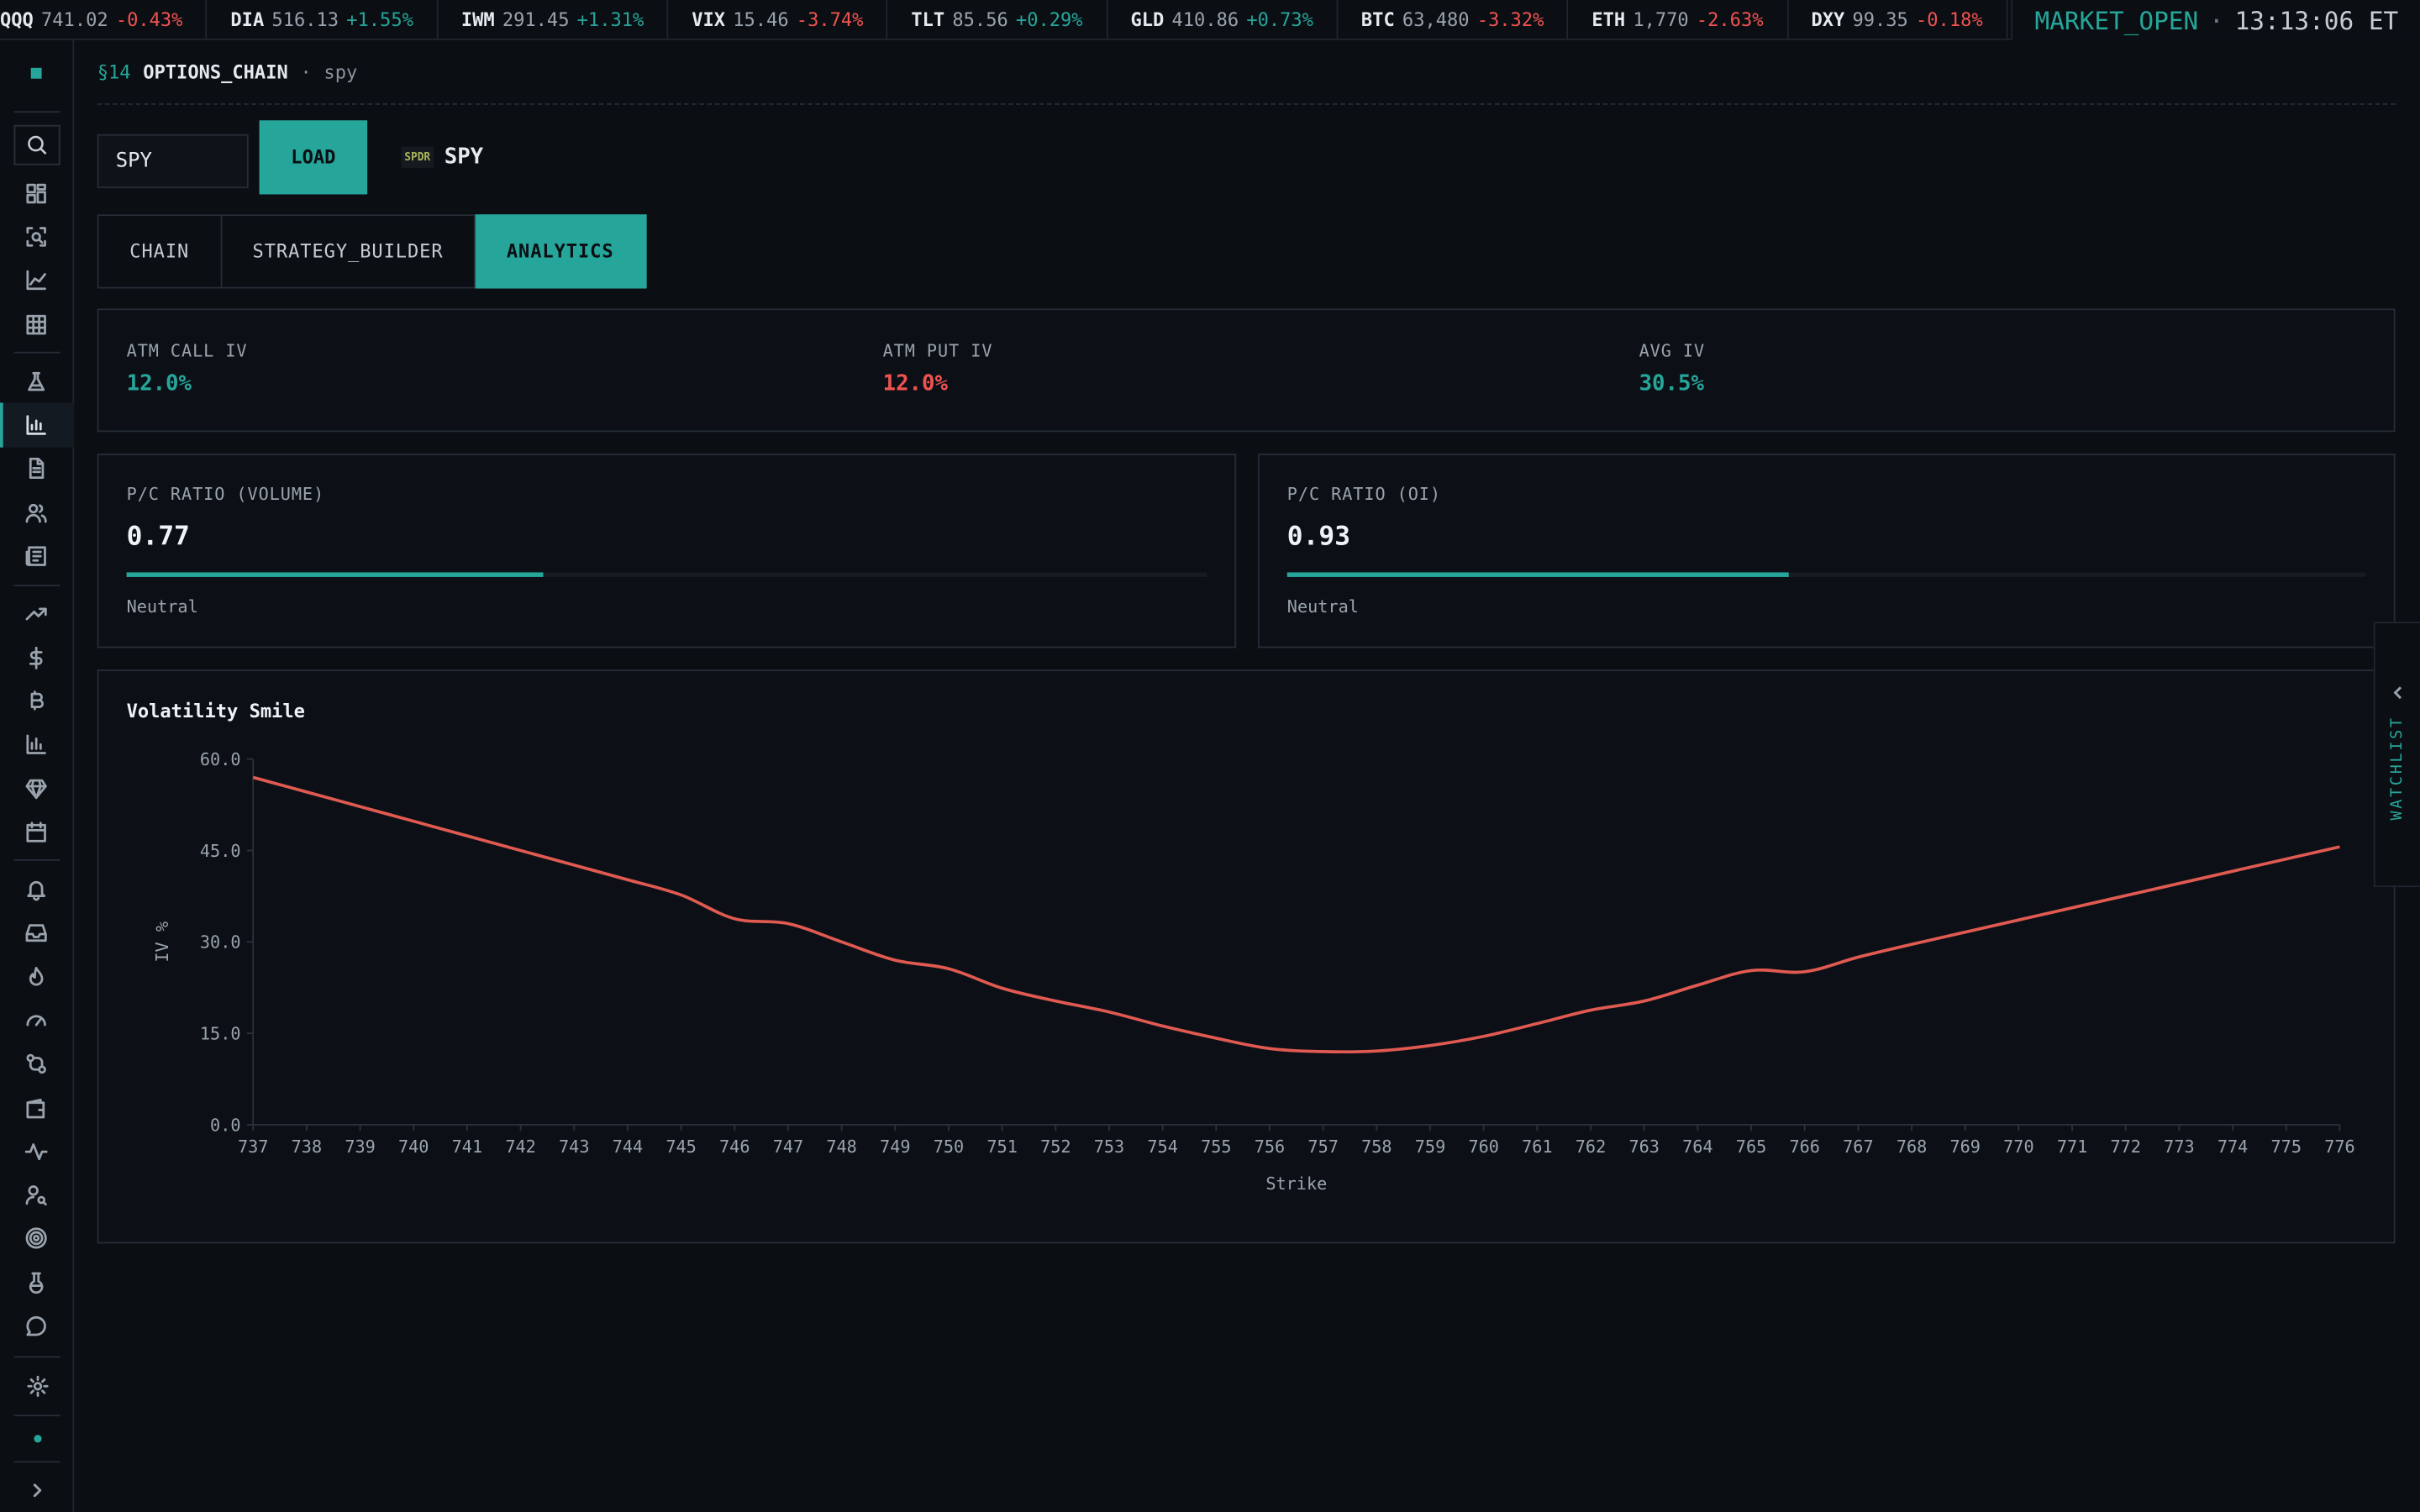 The height and width of the screenshot is (1512, 2420). Describe the element at coordinates (36, 1283) in the screenshot. I see `sidebar-item-beaker` at that location.